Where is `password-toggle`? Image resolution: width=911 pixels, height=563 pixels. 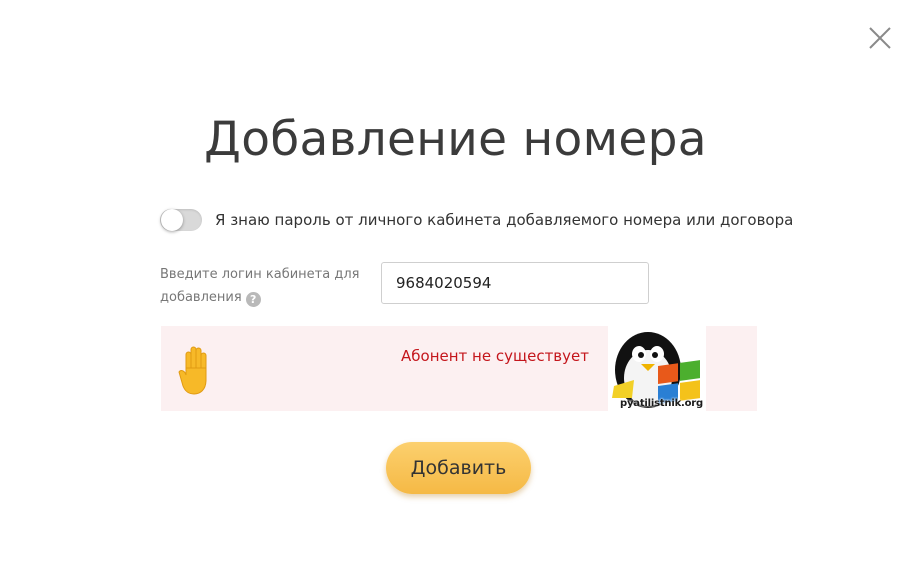
password-toggle is located at coordinates (181, 220).